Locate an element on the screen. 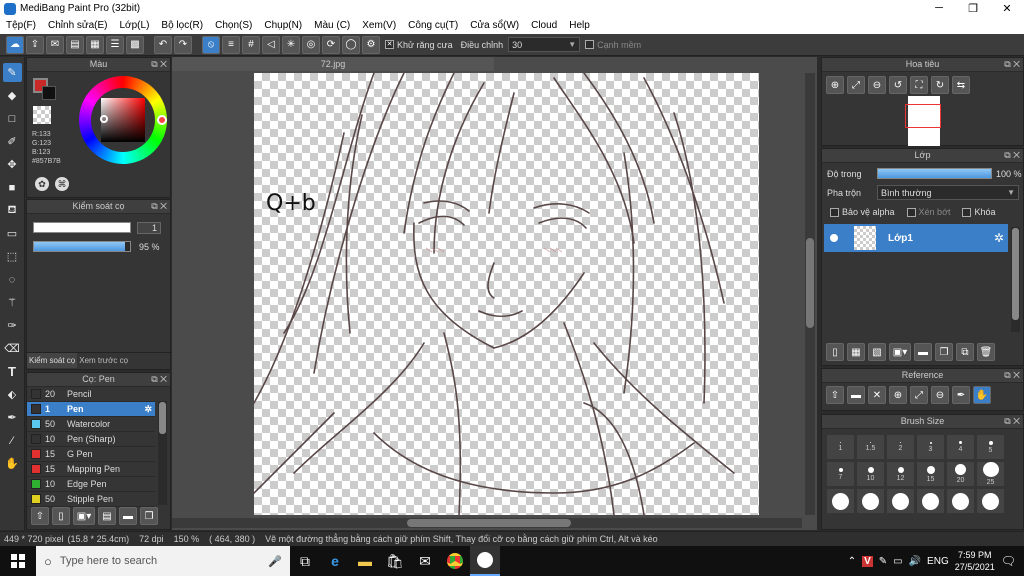 The width and height of the screenshot is (1024, 576). layer-folder-icon: ▬ is located at coordinates (923, 352).